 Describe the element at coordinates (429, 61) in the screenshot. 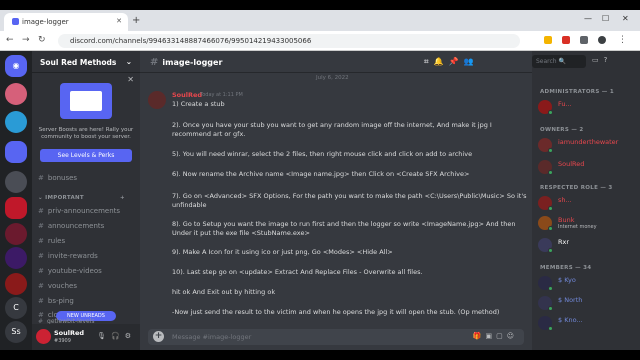

I see `threads-icon: ⌗` at that location.